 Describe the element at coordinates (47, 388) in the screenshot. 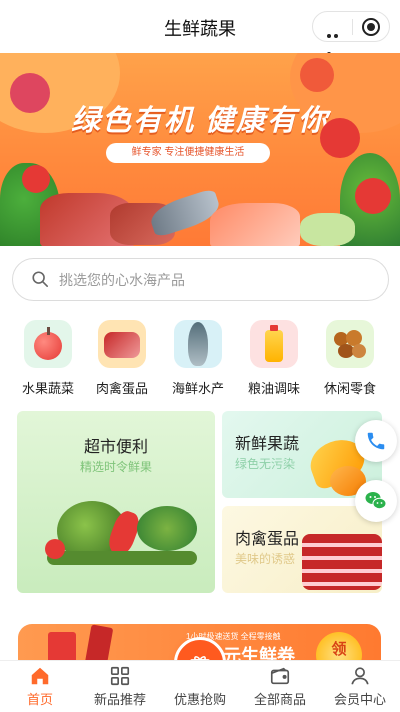

I see `category-label: 水果蔬菜` at that location.